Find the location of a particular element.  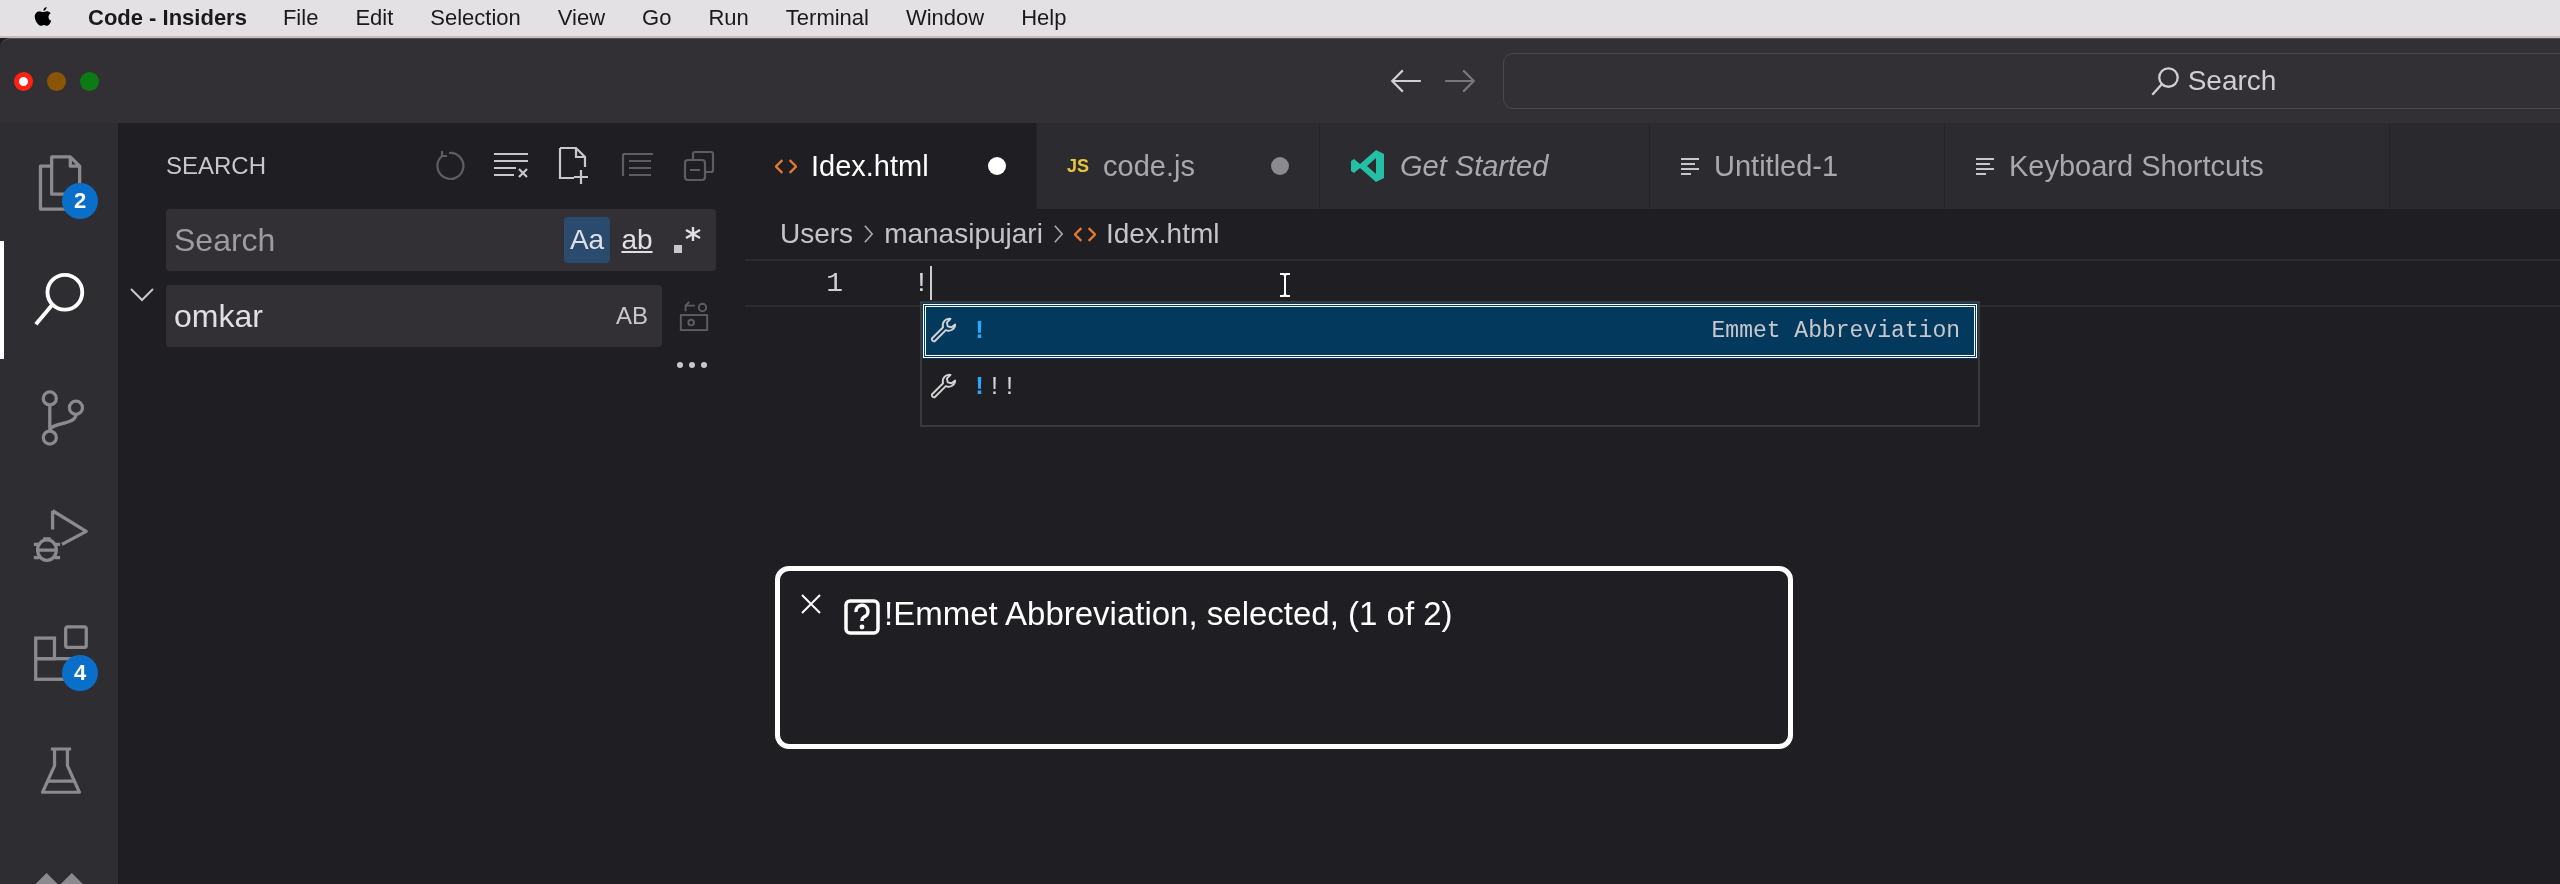

menu-item: Terminal is located at coordinates (827, 18).